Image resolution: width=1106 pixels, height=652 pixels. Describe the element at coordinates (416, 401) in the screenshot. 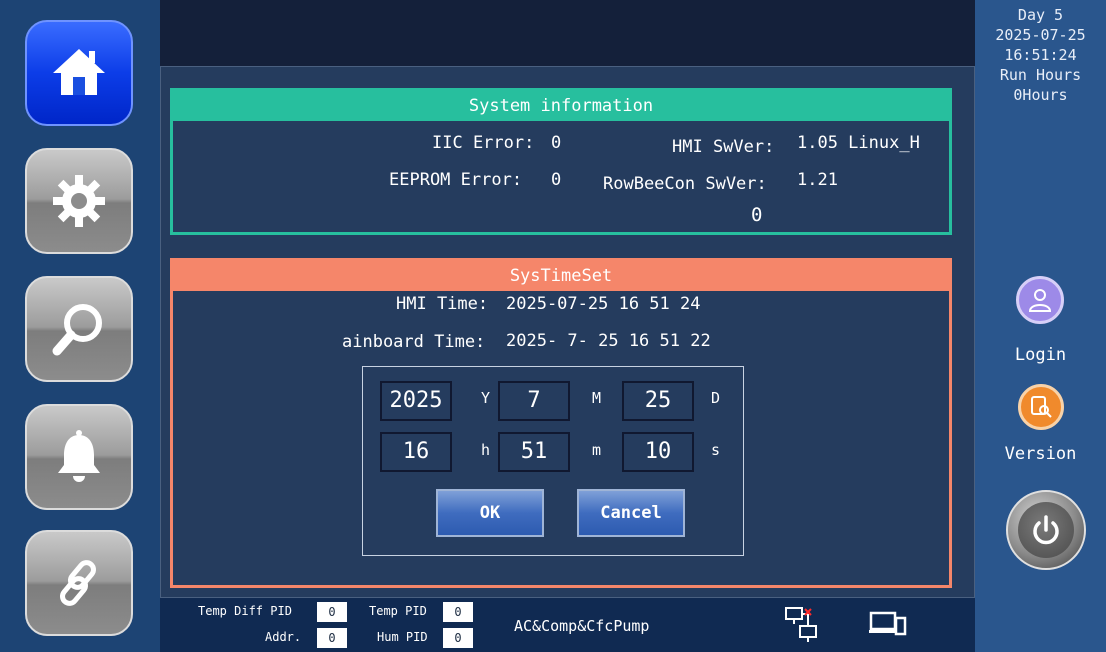

I see `year-field: 2025` at that location.